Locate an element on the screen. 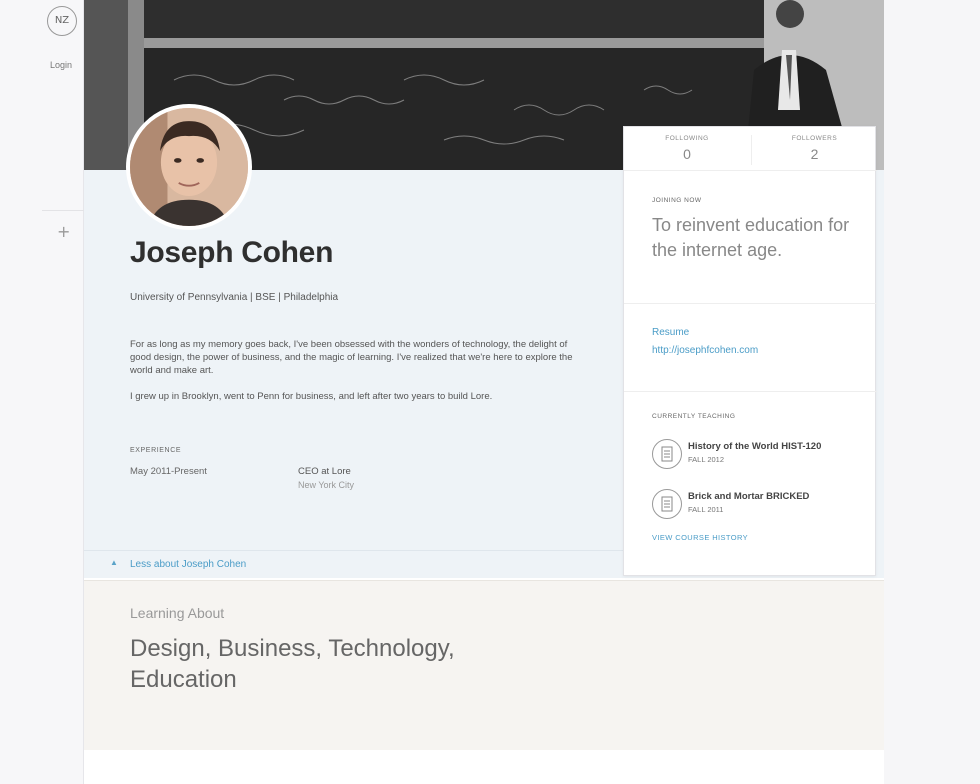  course-title: History of the World HIST-120 is located at coordinates (755, 446).